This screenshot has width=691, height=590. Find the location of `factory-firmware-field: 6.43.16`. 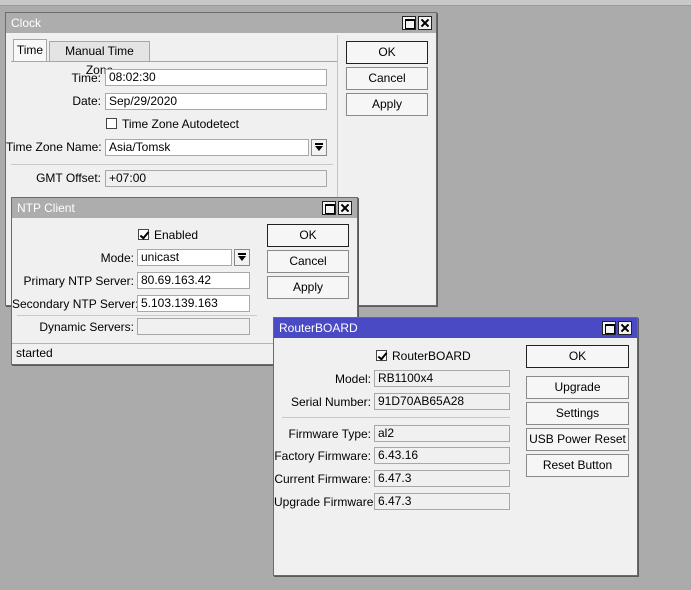

factory-firmware-field: 6.43.16 is located at coordinates (442, 455).